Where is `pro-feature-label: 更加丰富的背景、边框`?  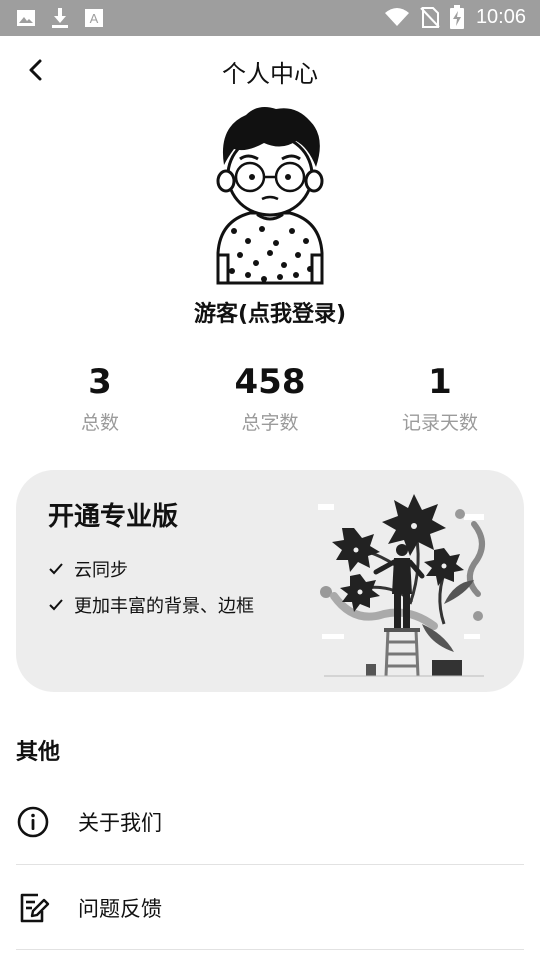
pro-feature-label: 更加丰富的背景、边框 is located at coordinates (164, 606).